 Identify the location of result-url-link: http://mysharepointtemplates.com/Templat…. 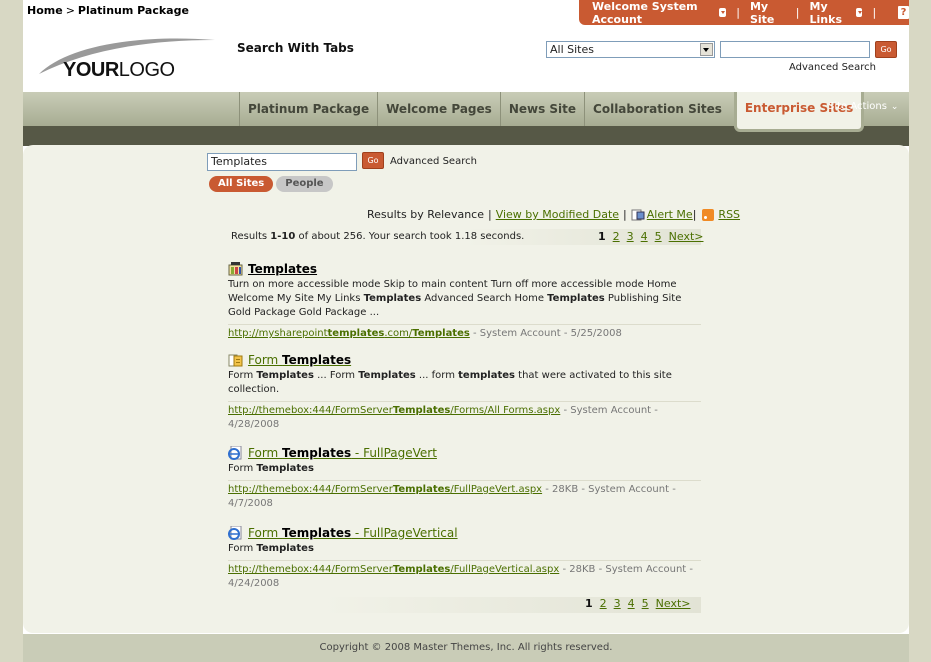
(349, 333).